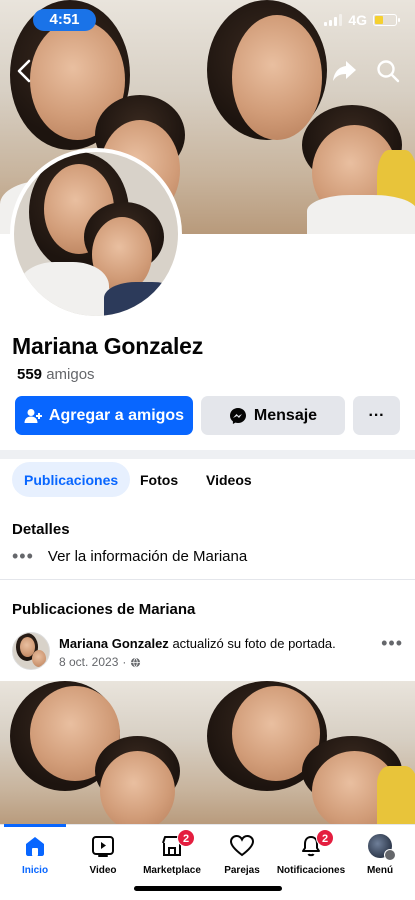 This screenshot has width=415, height=900. I want to click on home-icon, so click(35, 846).